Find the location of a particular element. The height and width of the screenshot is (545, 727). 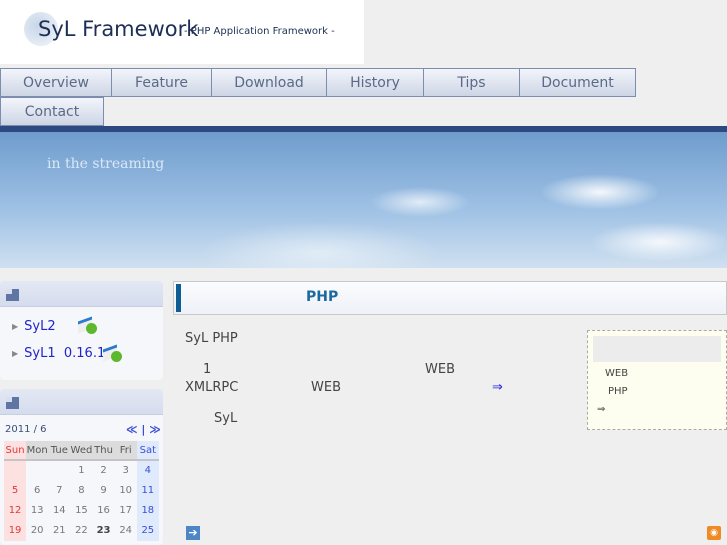

note-header is located at coordinates (657, 349).